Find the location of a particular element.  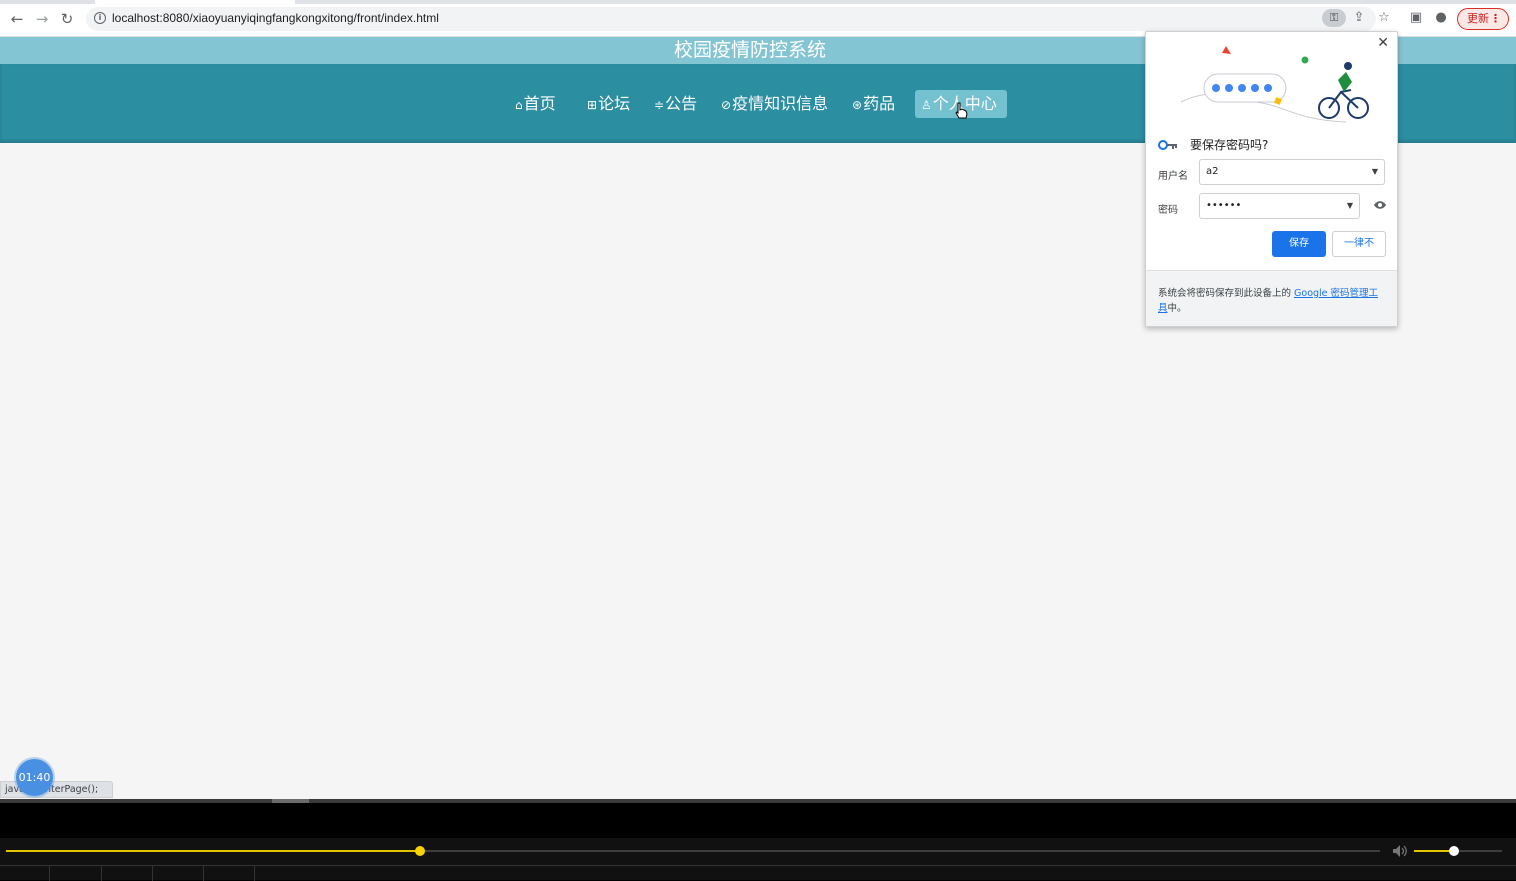

nav-item-forum: ⊞论坛 is located at coordinates (608, 104).